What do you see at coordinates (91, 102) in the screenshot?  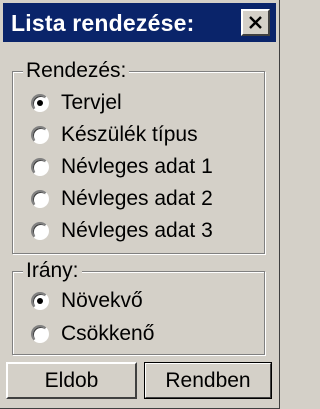 I see `radio-label: Tervjel` at bounding box center [91, 102].